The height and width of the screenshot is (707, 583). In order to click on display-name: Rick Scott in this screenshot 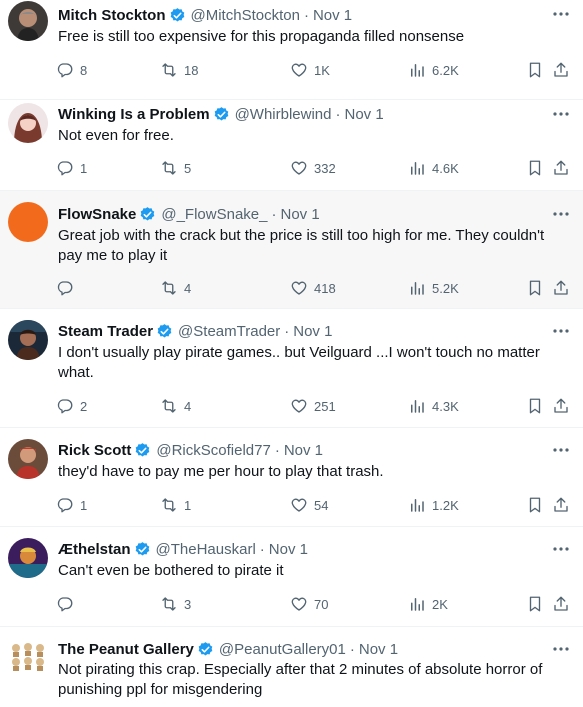, I will do `click(94, 450)`.